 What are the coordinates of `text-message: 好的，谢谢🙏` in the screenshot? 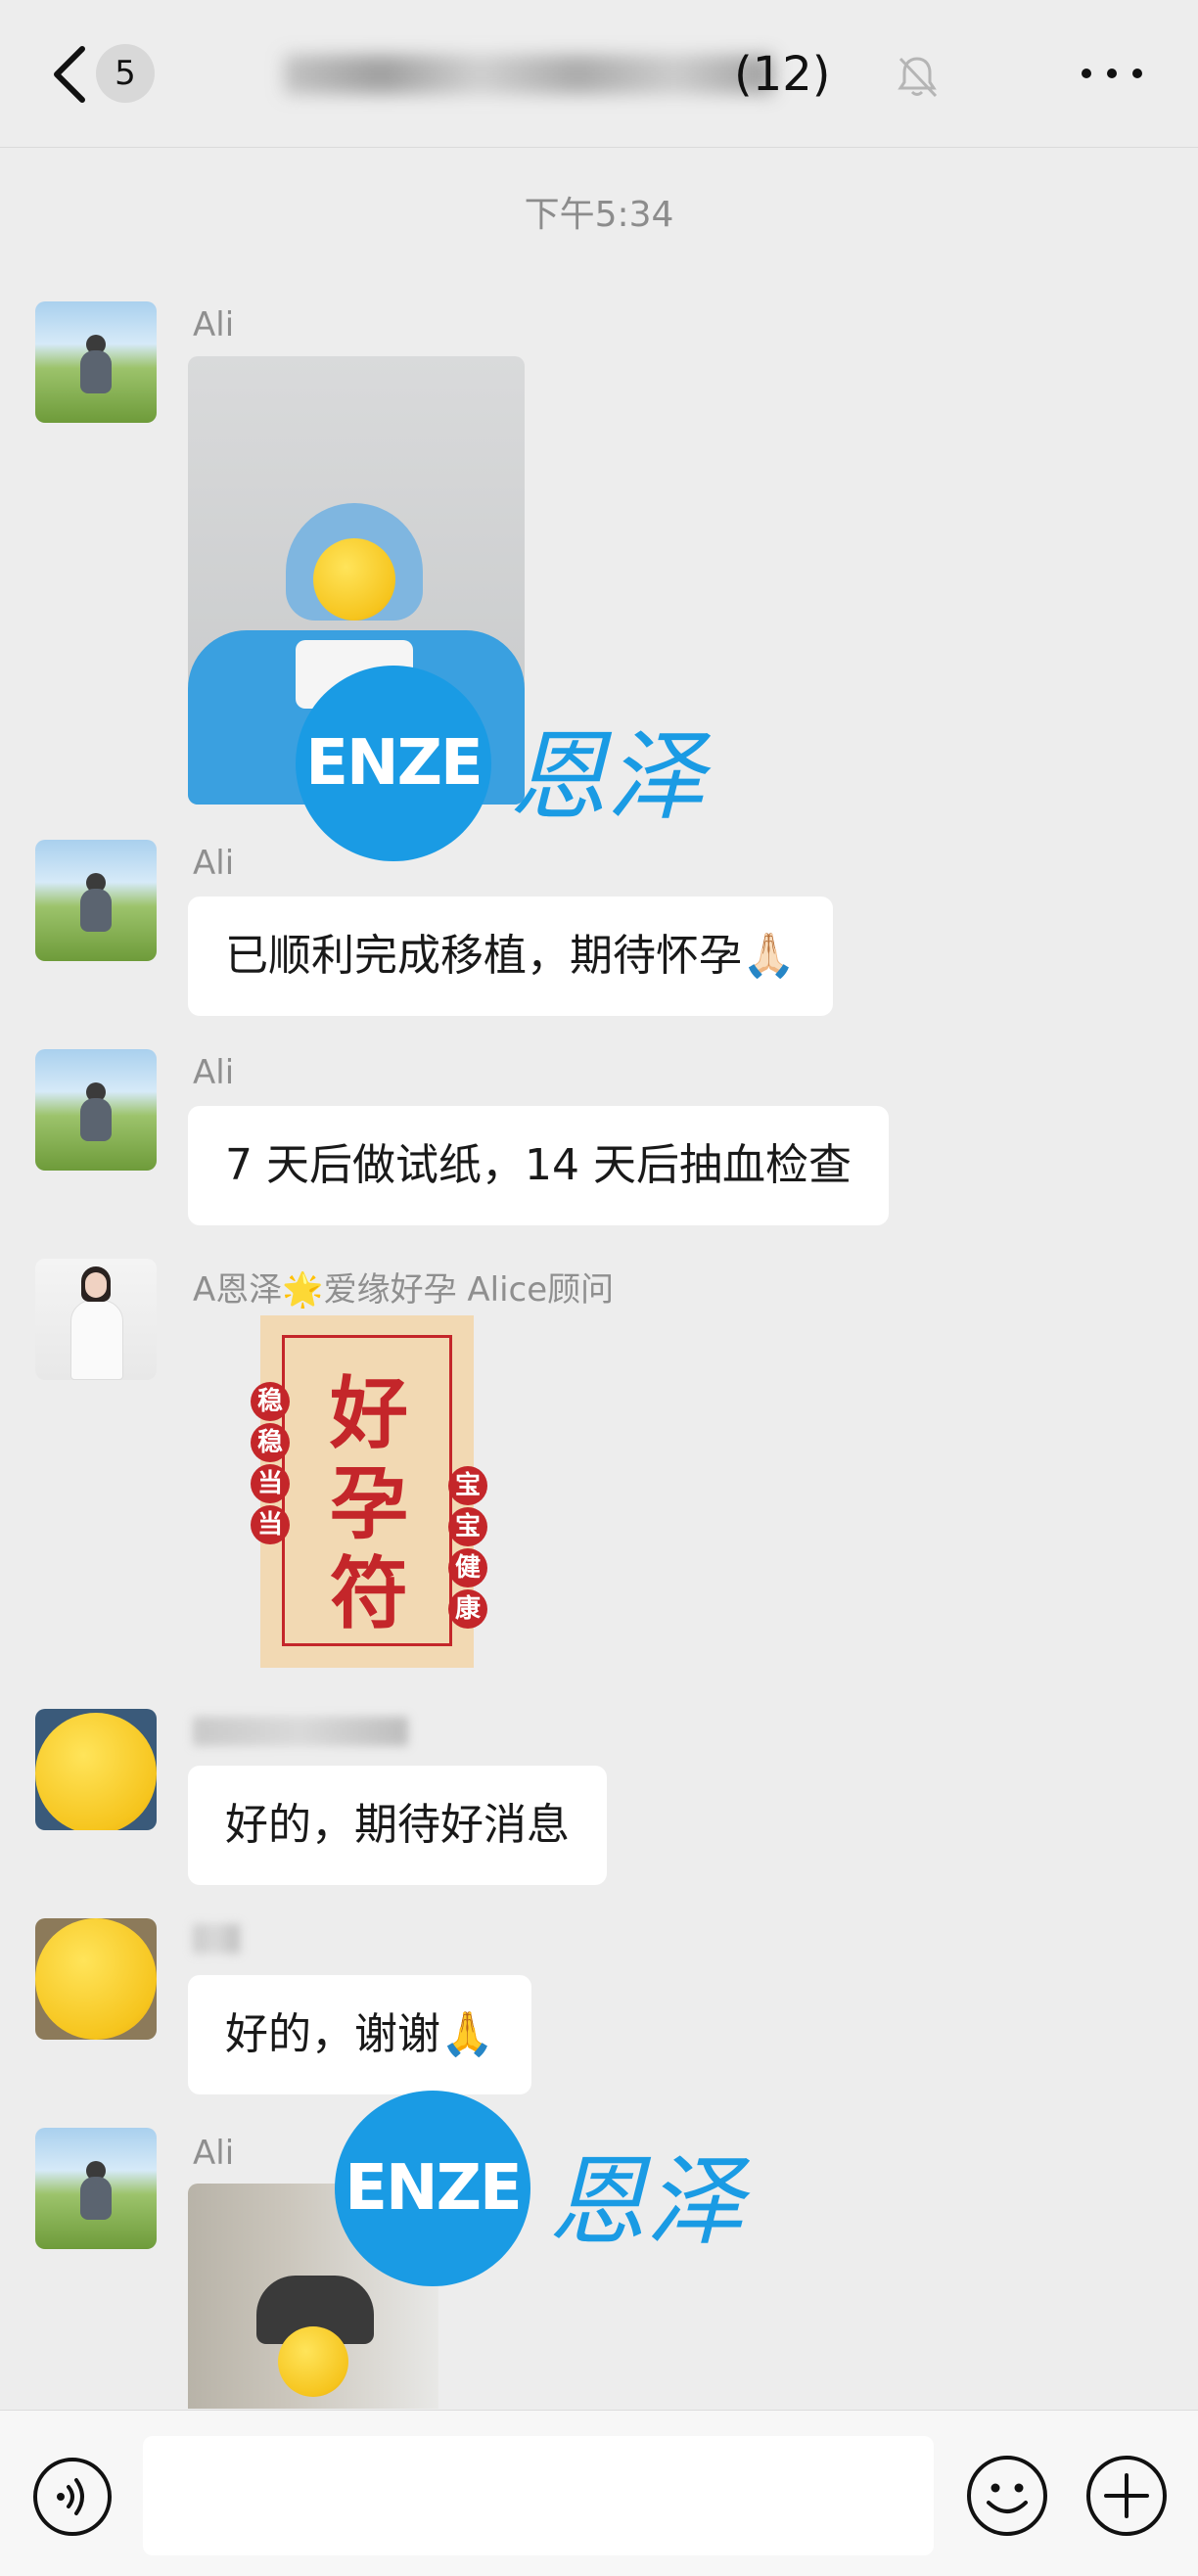 It's located at (359, 2035).